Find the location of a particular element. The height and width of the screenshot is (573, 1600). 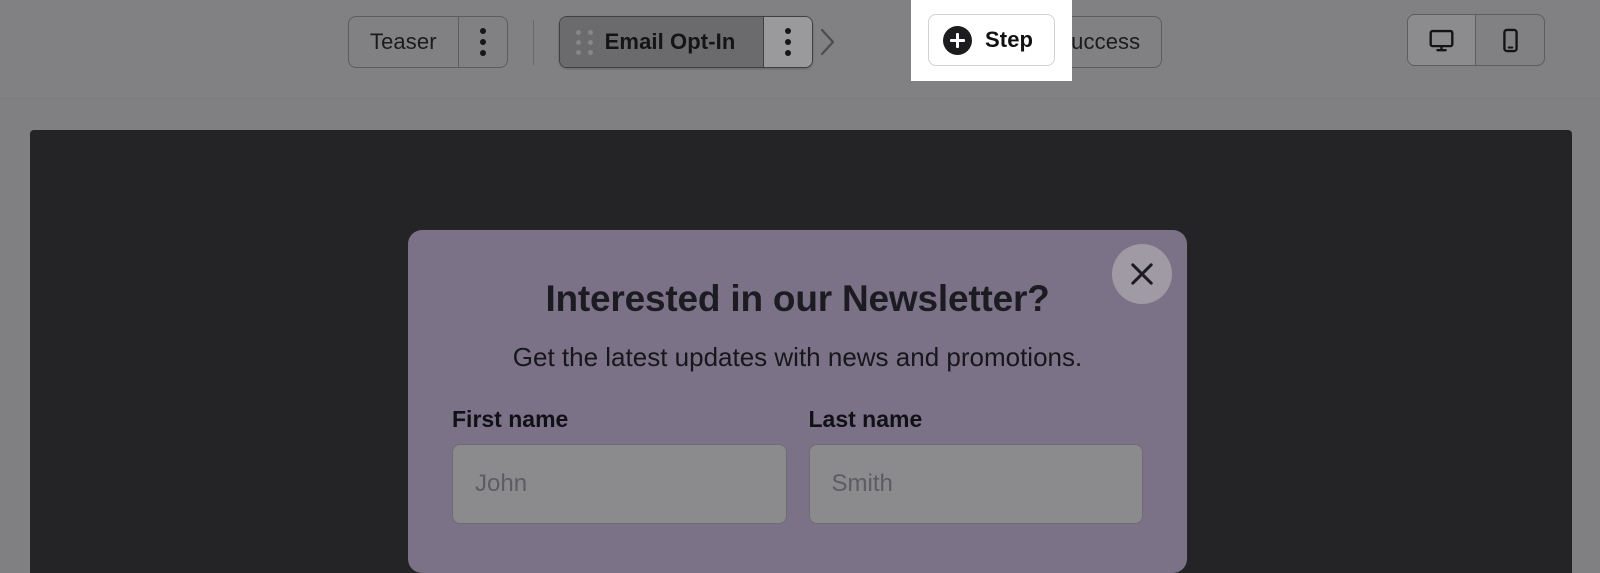

last-name-input: Smith is located at coordinates (975, 484).